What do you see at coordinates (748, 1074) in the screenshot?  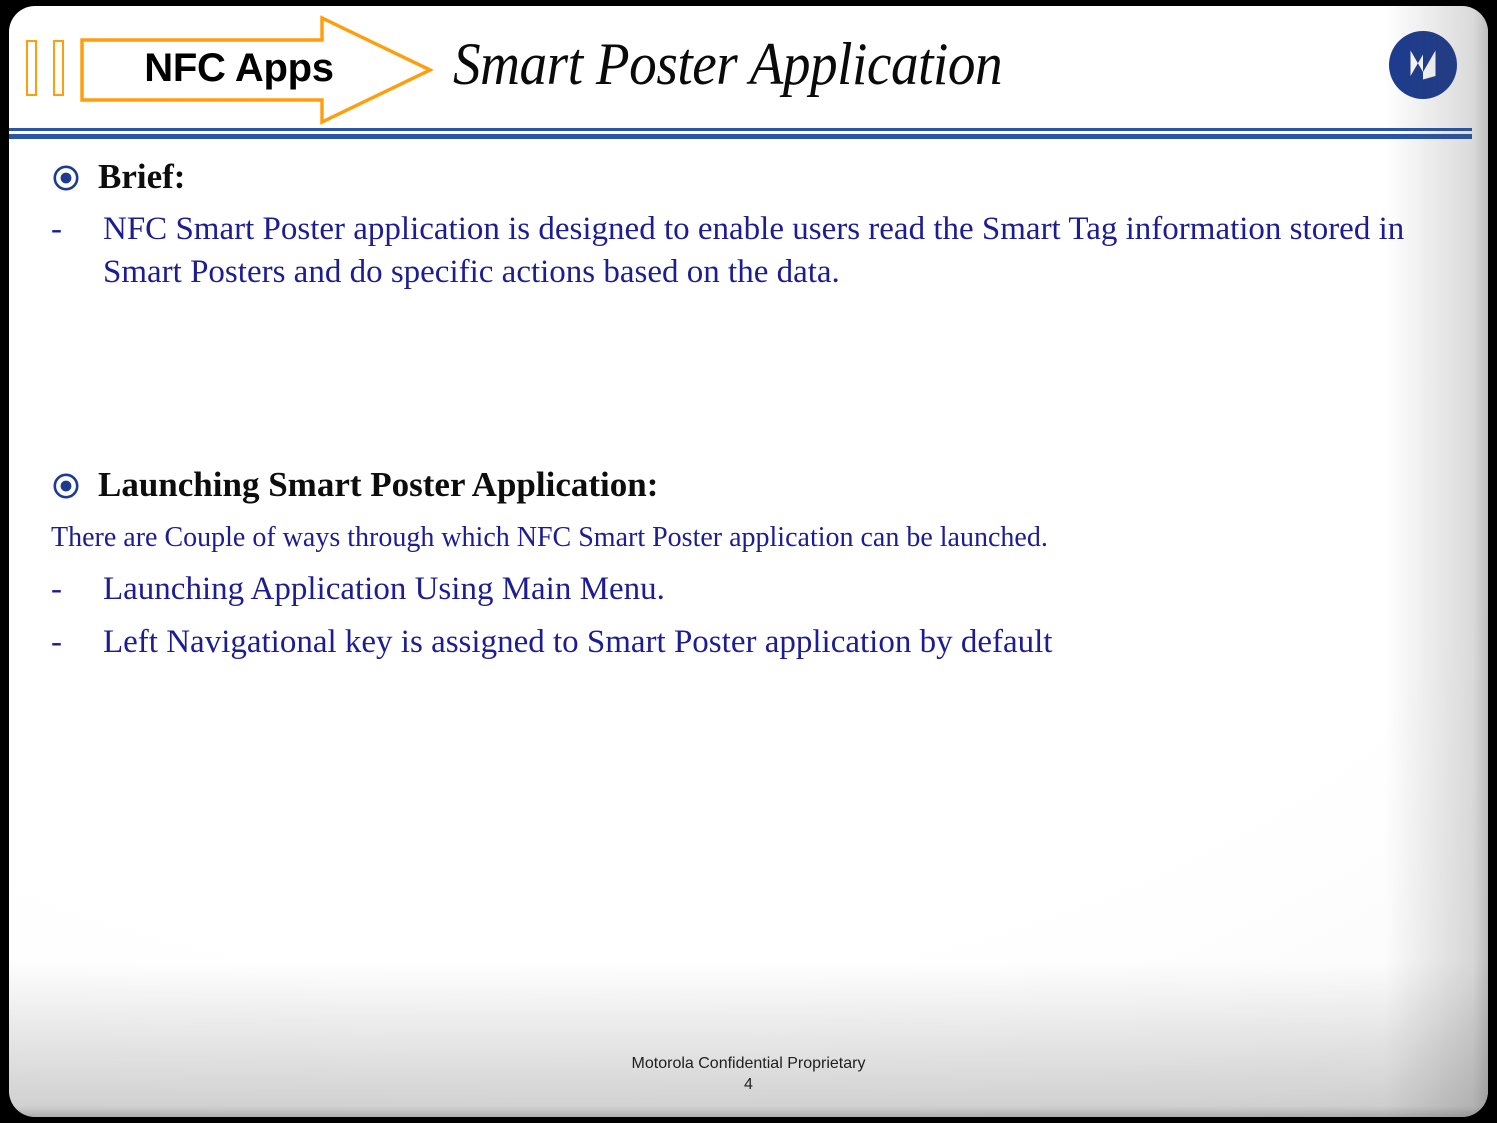 I see `slide-footer: Motorola Confidential Proprietary 4` at bounding box center [748, 1074].